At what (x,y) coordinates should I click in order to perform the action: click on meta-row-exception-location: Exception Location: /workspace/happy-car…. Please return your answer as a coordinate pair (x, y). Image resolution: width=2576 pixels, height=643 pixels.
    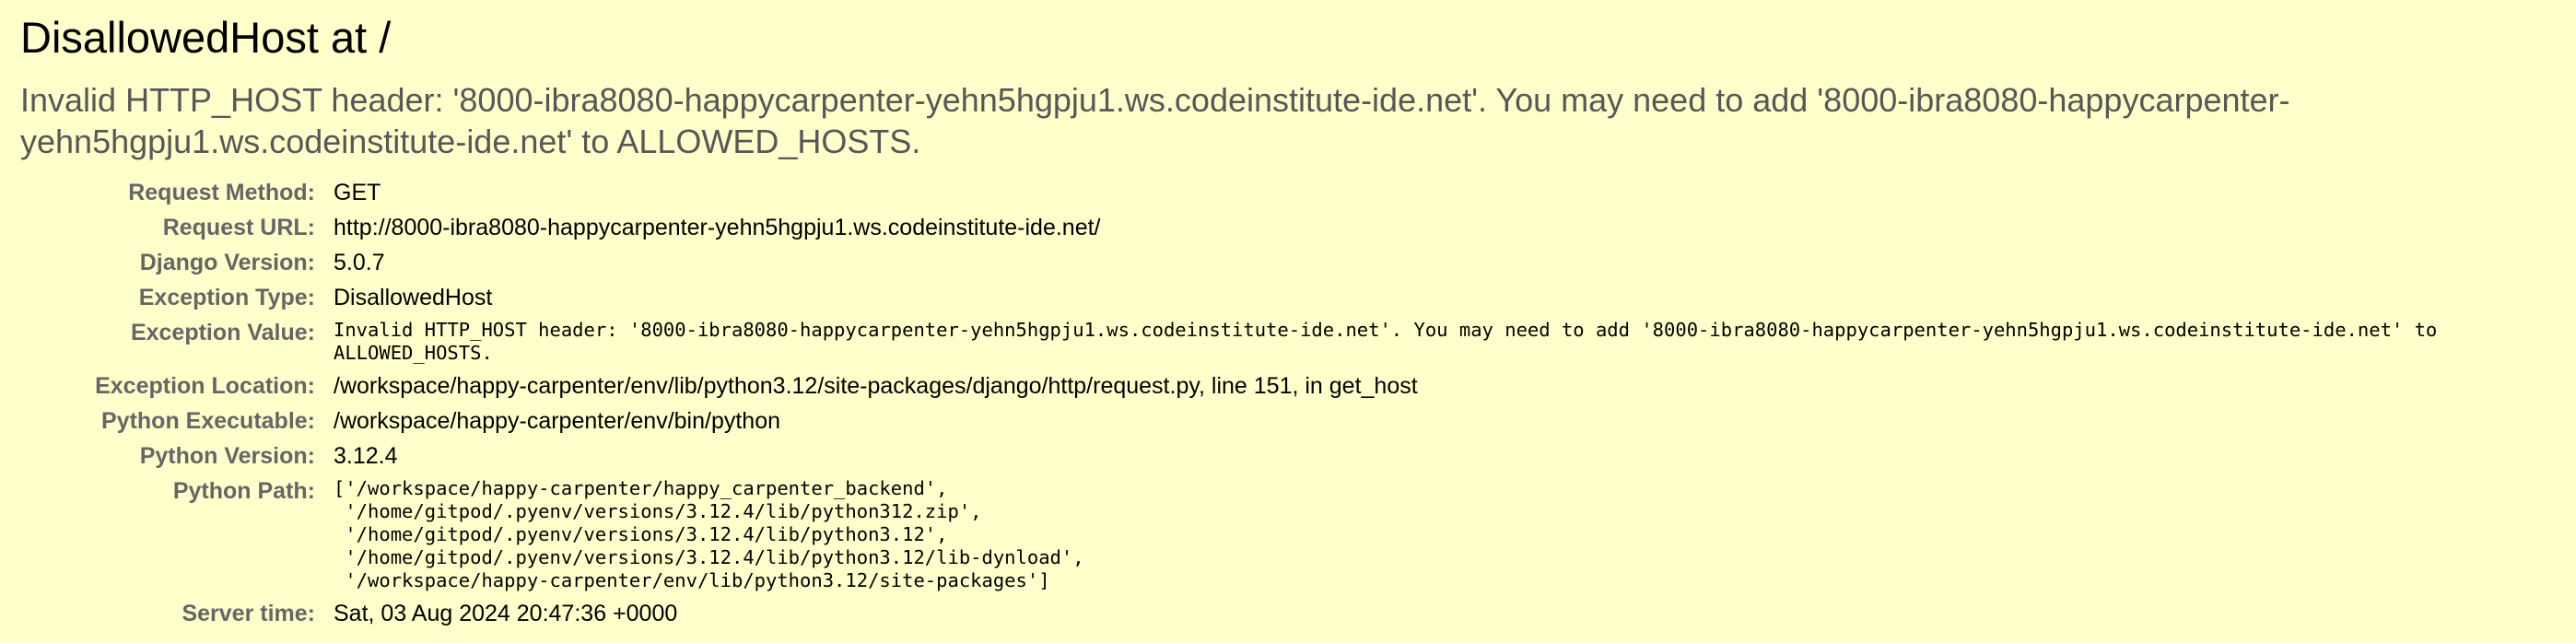
    Looking at the image, I should click on (1282, 386).